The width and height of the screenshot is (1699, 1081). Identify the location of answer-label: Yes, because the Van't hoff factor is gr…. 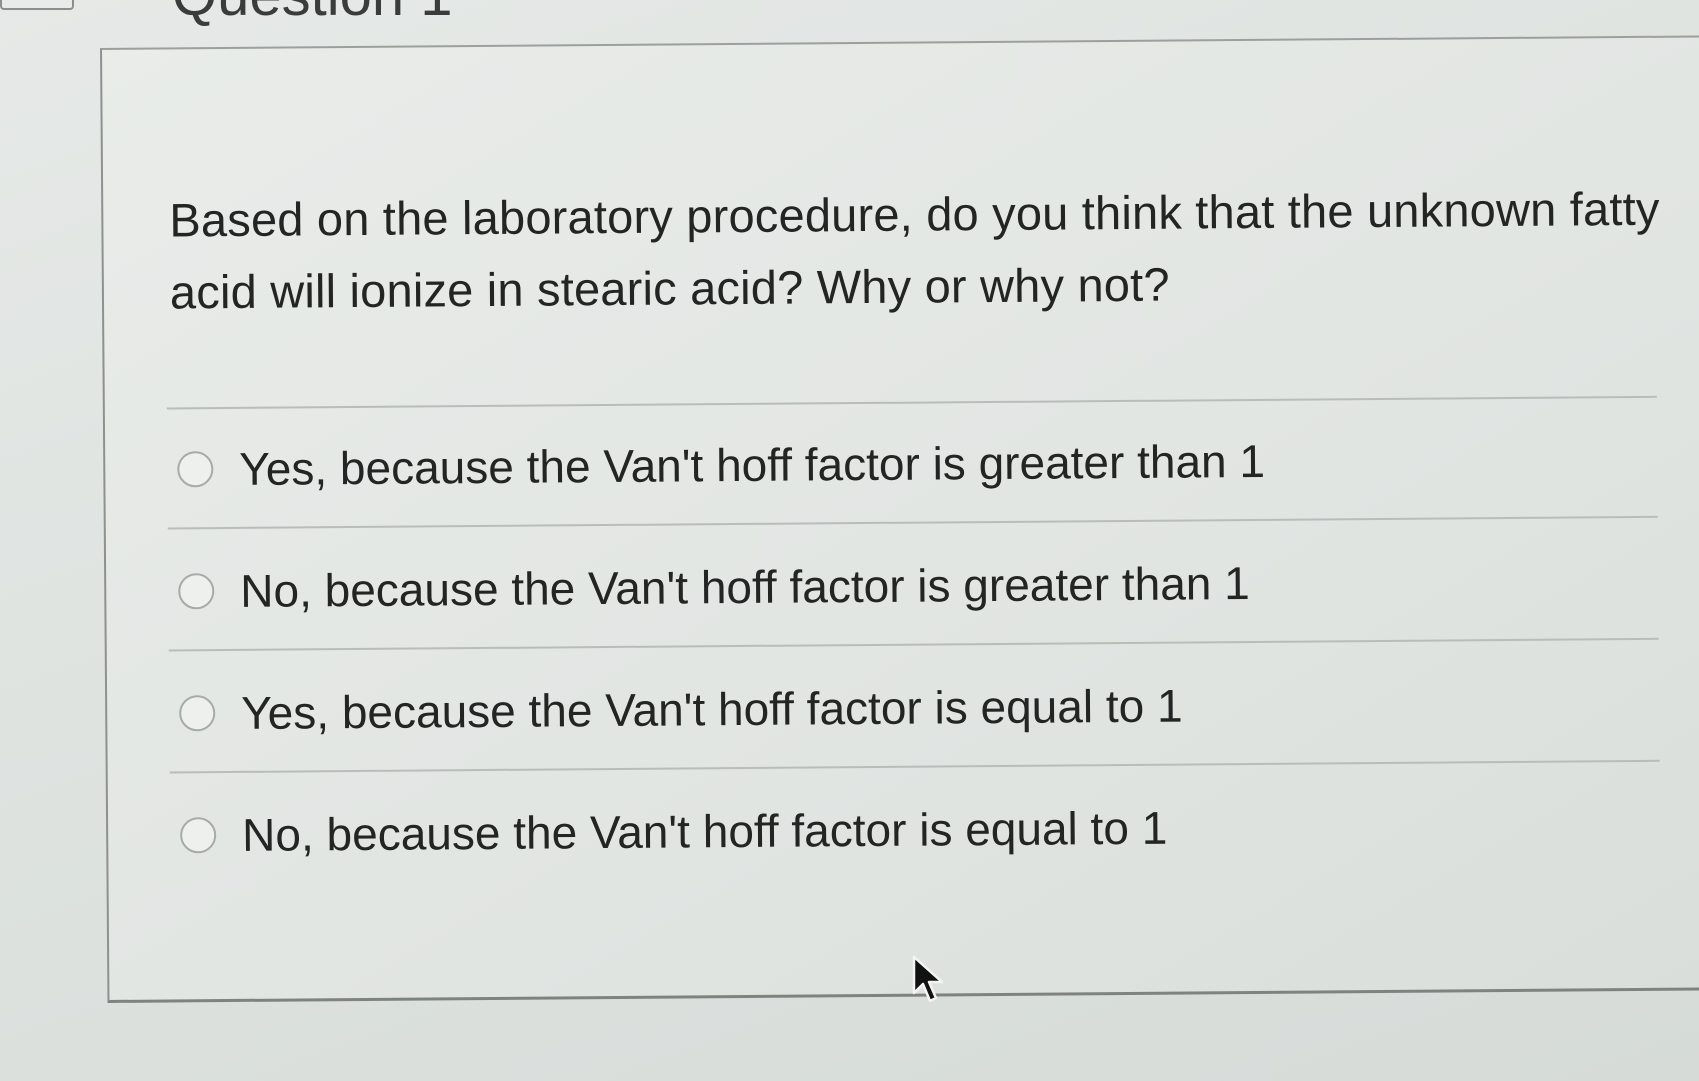
(752, 464).